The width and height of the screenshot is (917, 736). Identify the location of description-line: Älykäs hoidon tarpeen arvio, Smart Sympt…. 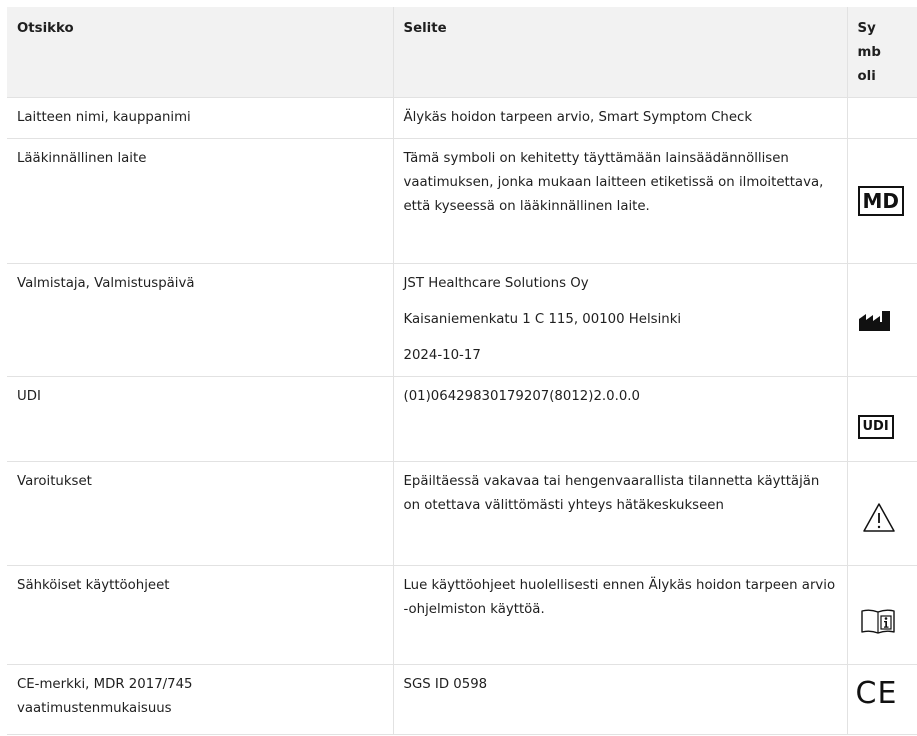
(578, 117).